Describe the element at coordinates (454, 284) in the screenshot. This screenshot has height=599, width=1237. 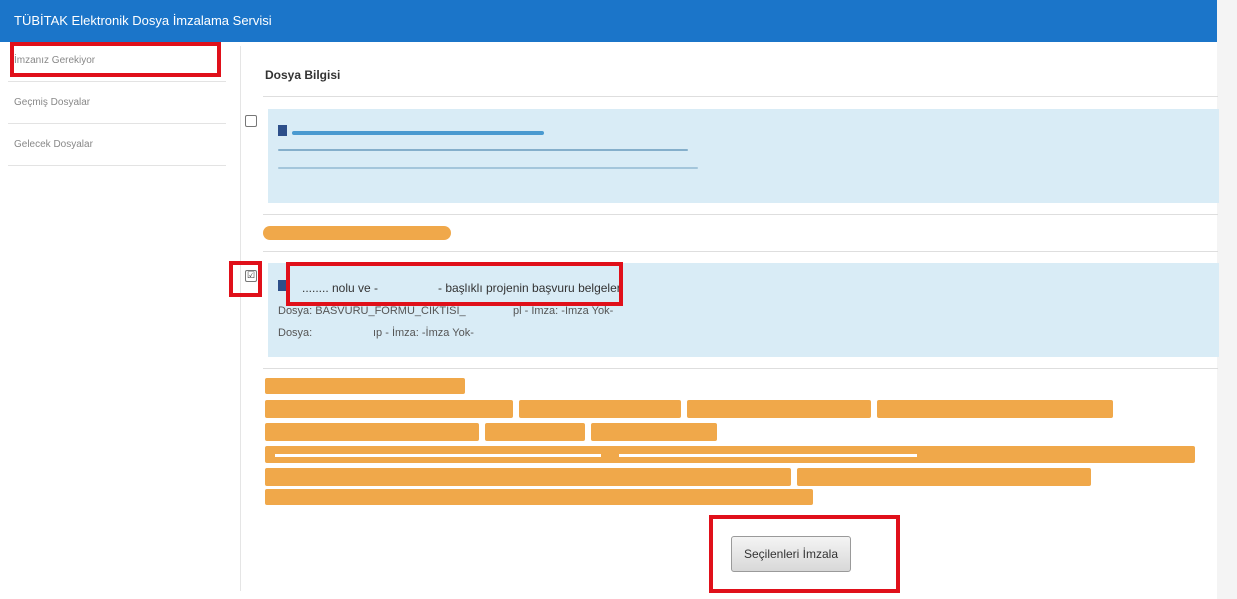
I see `highlight-box-file-title` at that location.